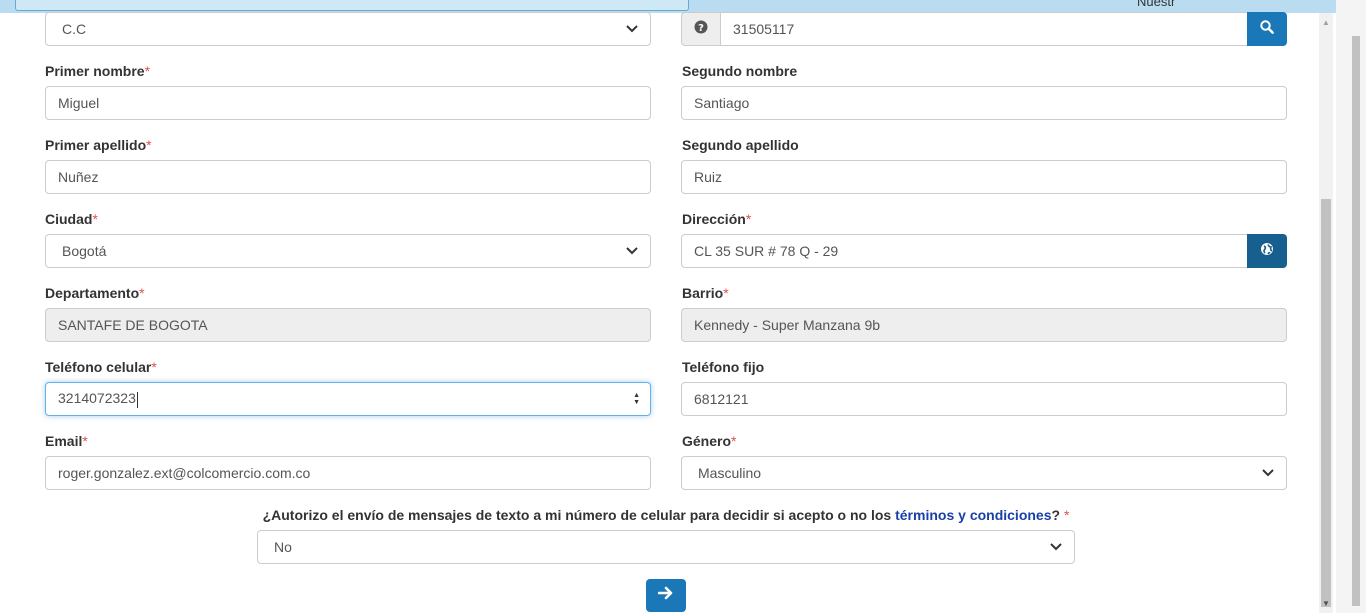  What do you see at coordinates (348, 399) in the screenshot?
I see `telefono-celular-input: 3214072323 ▲ ▼` at bounding box center [348, 399].